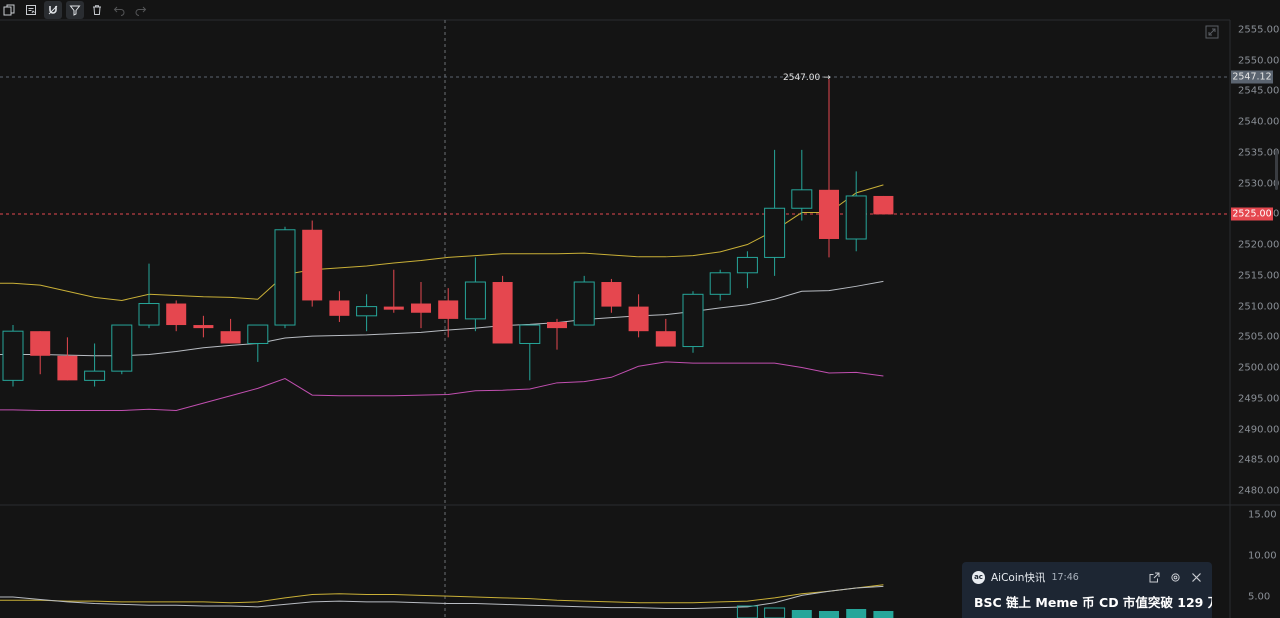 The height and width of the screenshot is (618, 1280). What do you see at coordinates (1259, 122) in the screenshot?
I see `price-tick: 2540.00` at bounding box center [1259, 122].